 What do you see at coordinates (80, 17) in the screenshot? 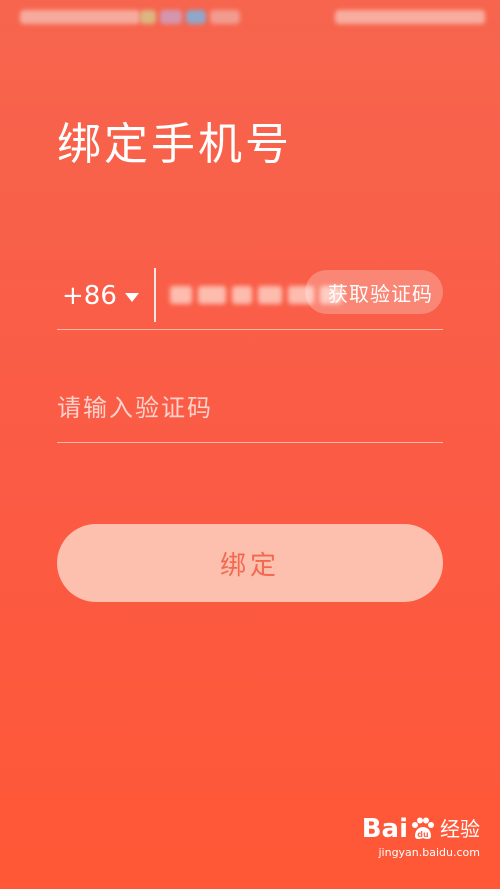
I see `status-bar-left-blurred` at bounding box center [80, 17].